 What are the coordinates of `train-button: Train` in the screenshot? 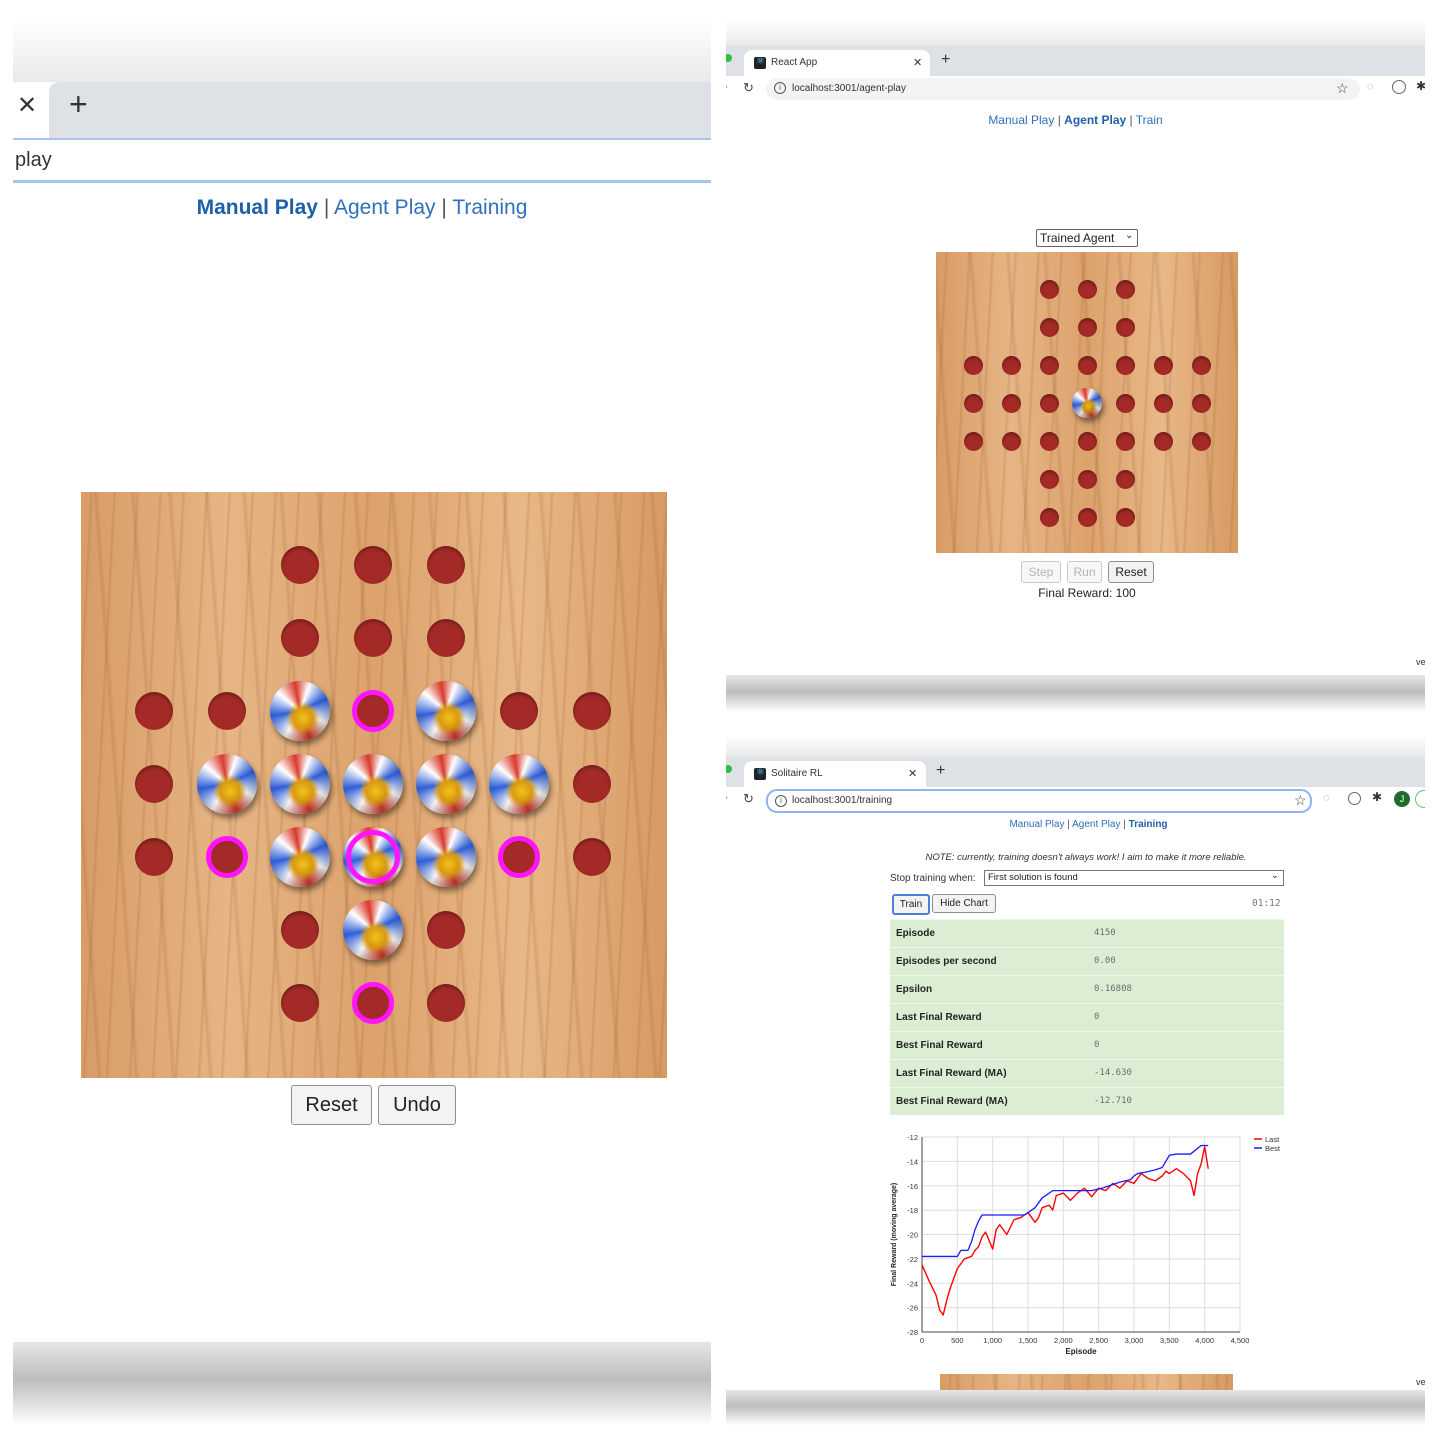 It's located at (911, 904).